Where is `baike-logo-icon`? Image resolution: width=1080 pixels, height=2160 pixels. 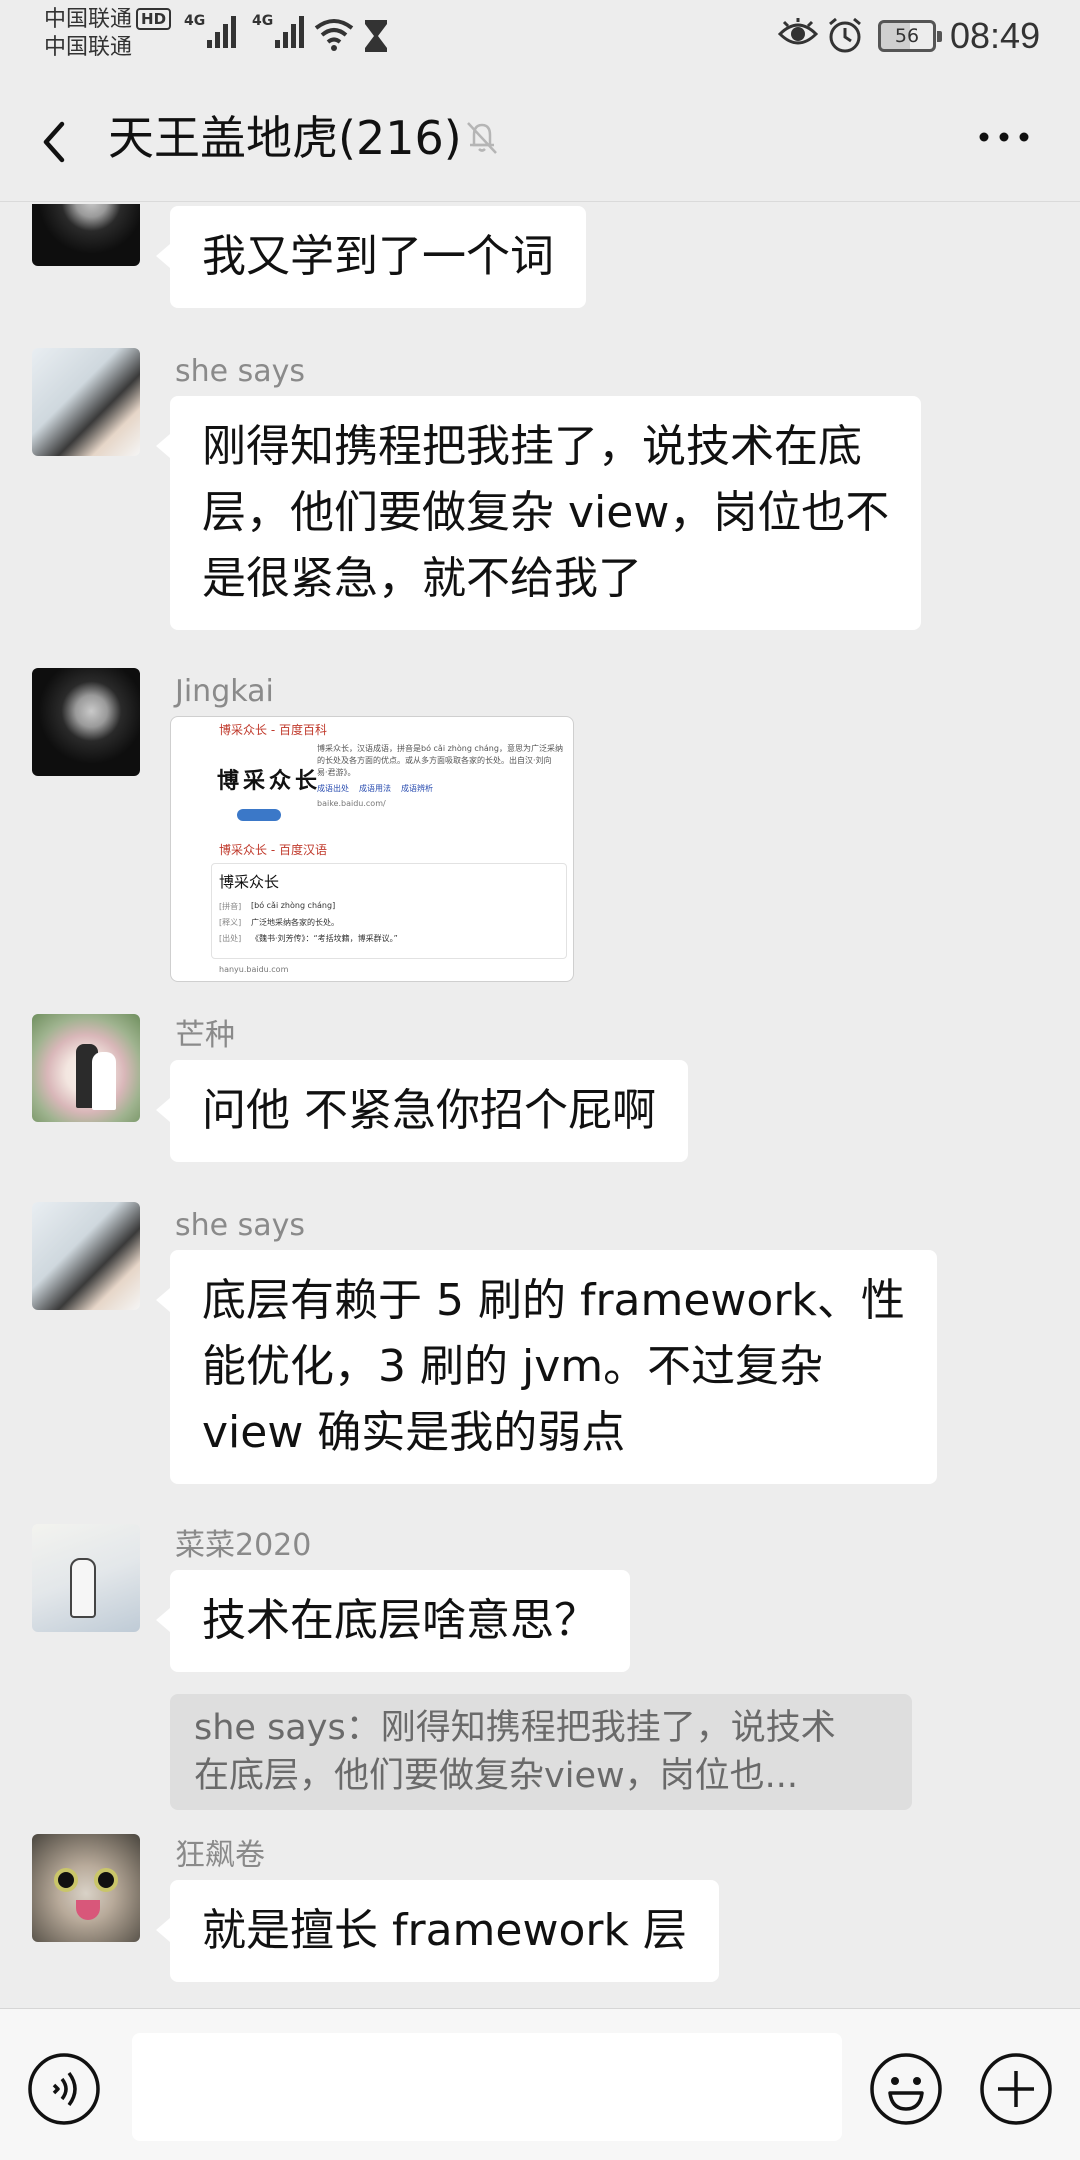
baike-logo-icon is located at coordinates (259, 815).